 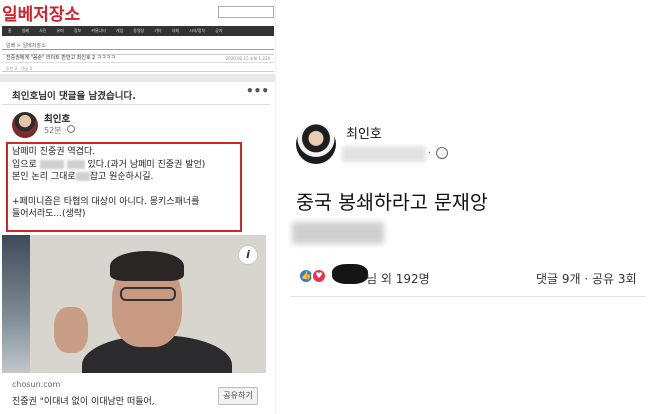 I want to click on reactions-count: 님 외 192명, so click(x=398, y=278).